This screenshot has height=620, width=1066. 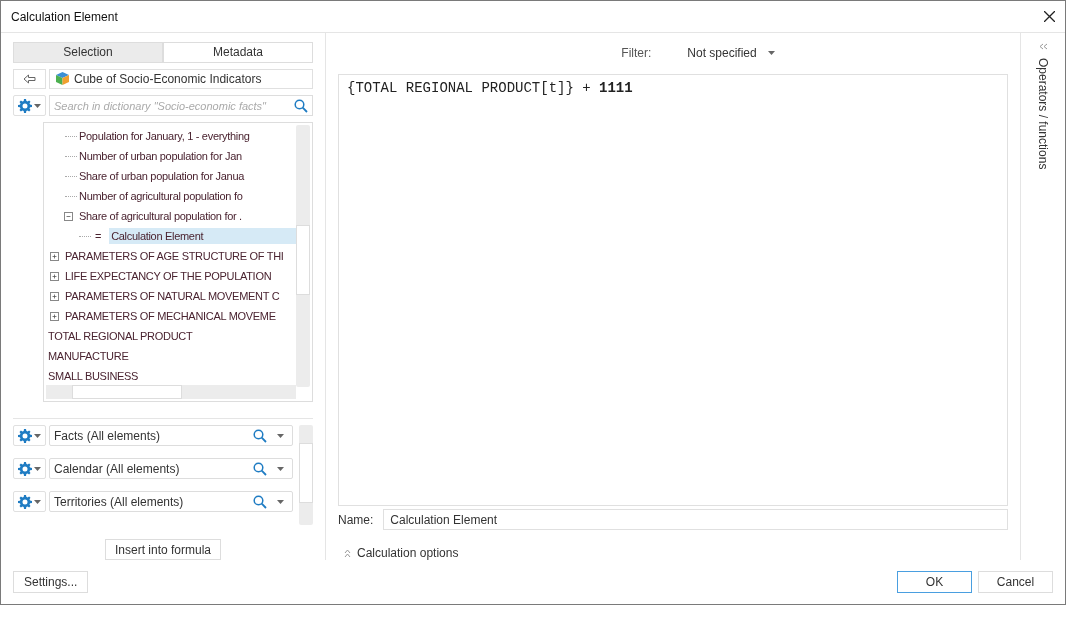 What do you see at coordinates (1043, 114) in the screenshot?
I see `side-panel-title: Operators / functions` at bounding box center [1043, 114].